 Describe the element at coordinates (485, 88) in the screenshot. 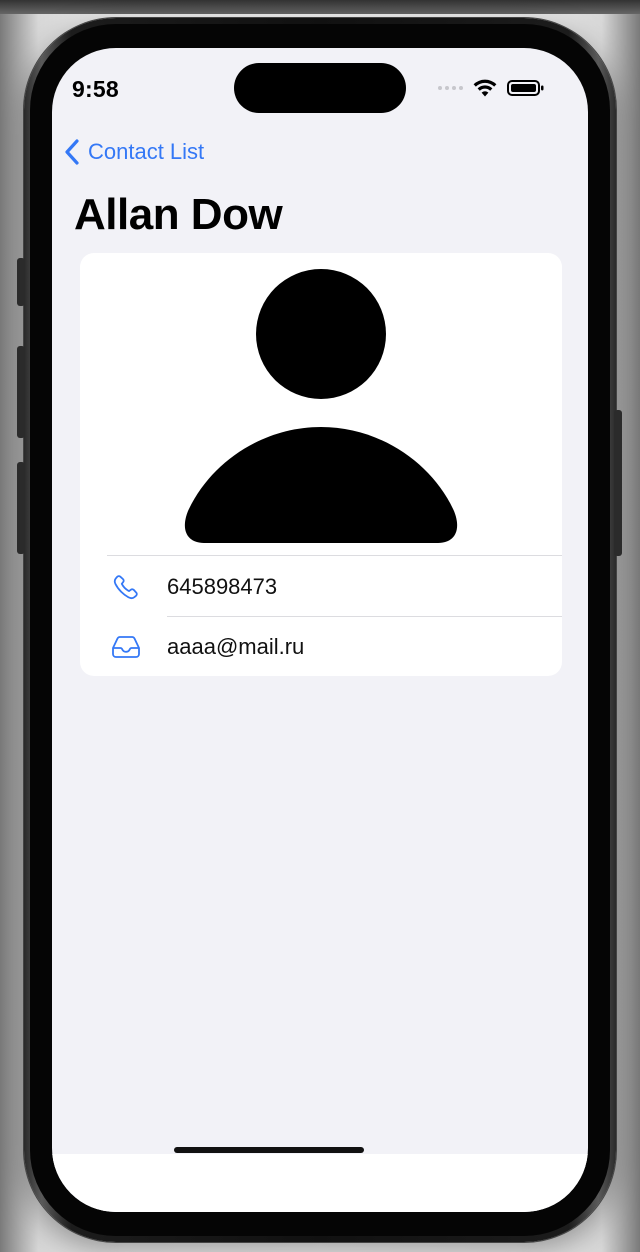

I see `wifi-icon` at that location.